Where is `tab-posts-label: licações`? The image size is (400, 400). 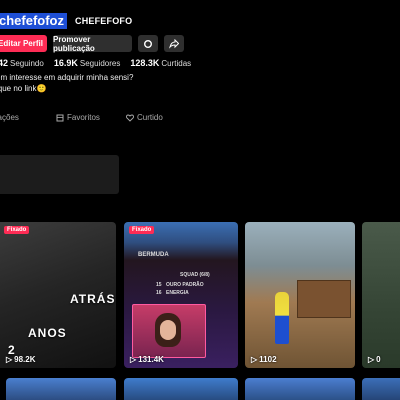 tab-posts-label: licações is located at coordinates (9, 117).